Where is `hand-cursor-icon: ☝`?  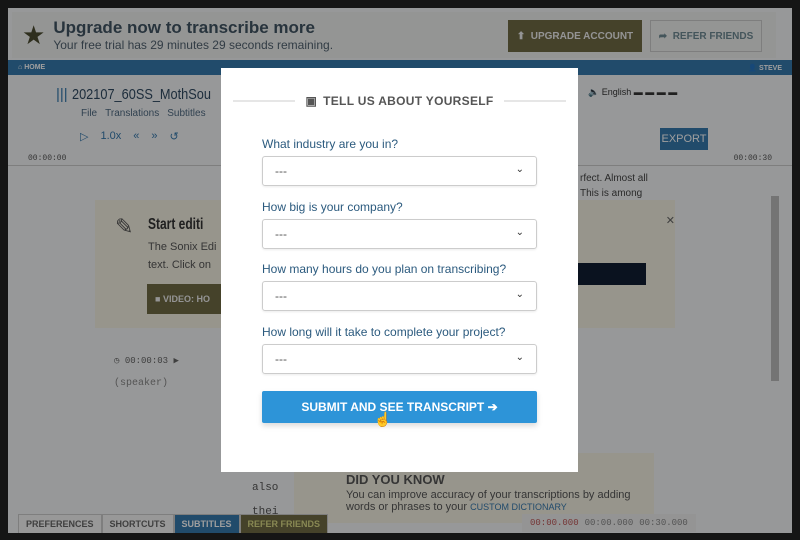 hand-cursor-icon: ☝ is located at coordinates (383, 419).